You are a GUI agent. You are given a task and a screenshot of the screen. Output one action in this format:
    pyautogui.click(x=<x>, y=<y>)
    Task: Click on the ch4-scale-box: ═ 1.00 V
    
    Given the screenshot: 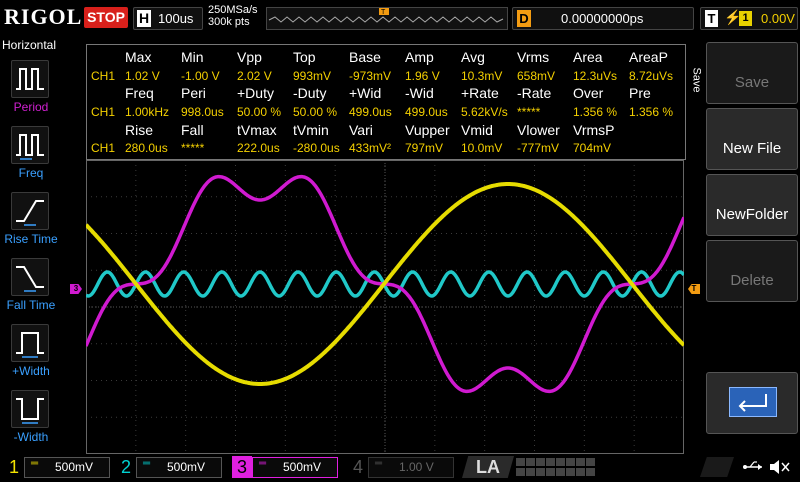 What is the action you would take?
    pyautogui.click(x=411, y=467)
    